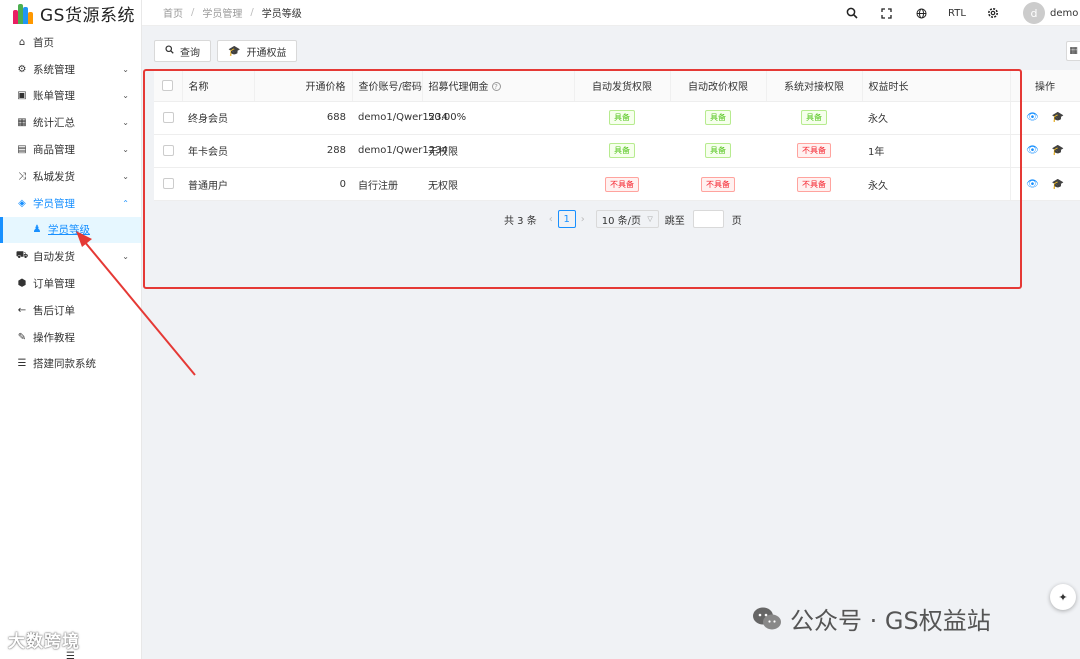 The height and width of the screenshot is (659, 1080). I want to click on sidebar-item-0: ⌂ 首页, so click(70, 42).